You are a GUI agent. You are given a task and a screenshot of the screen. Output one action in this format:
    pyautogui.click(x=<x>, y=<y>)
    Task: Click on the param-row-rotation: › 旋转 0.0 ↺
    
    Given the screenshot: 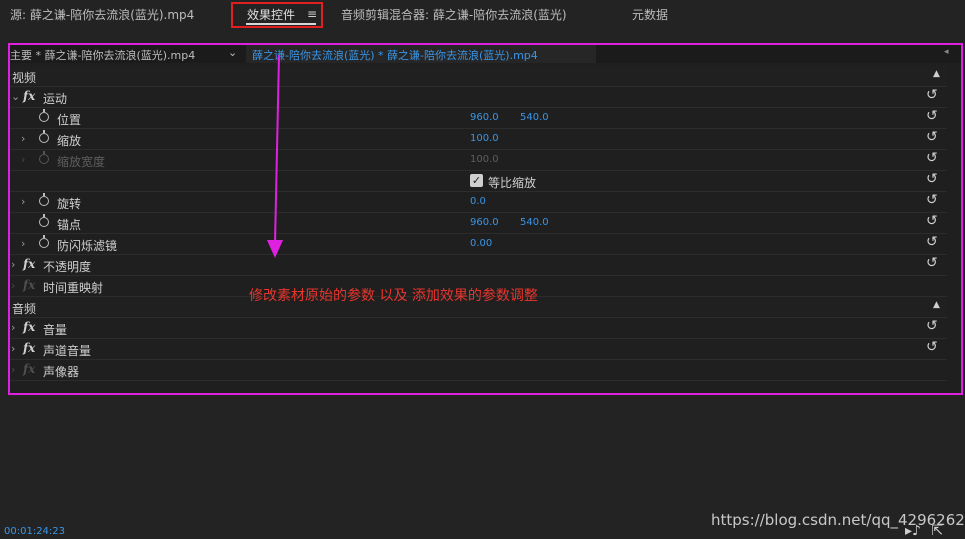 What is the action you would take?
    pyautogui.click(x=478, y=202)
    